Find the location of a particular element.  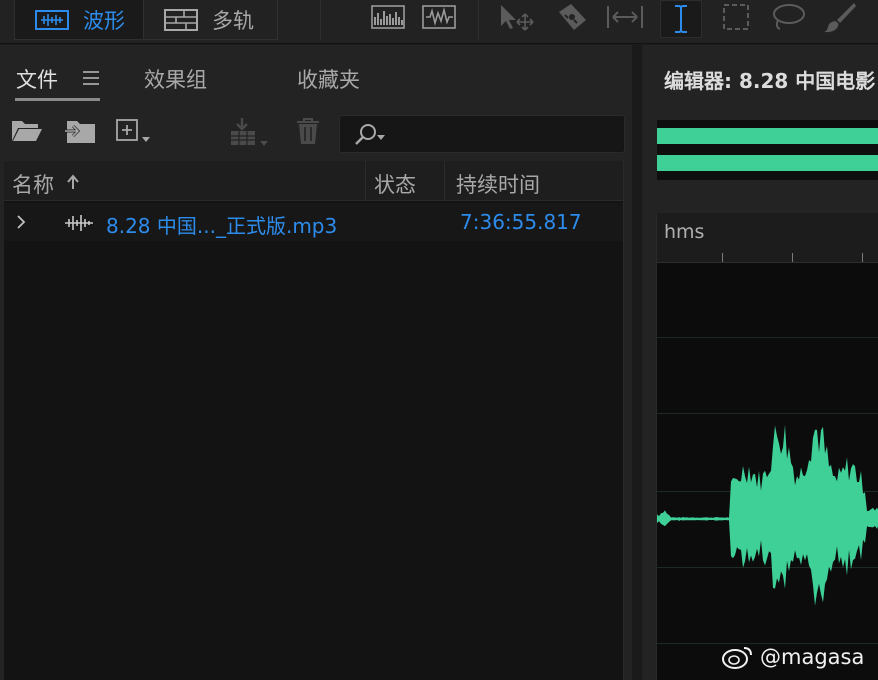

watermark-text: @magasa is located at coordinates (812, 657).